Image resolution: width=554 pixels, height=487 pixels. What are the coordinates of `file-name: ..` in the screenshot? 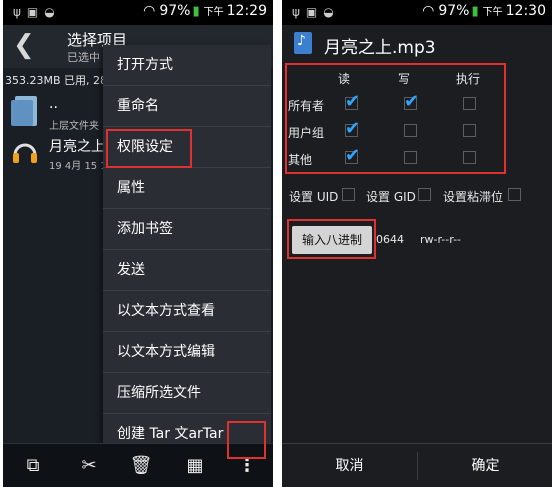 It's located at (53, 104).